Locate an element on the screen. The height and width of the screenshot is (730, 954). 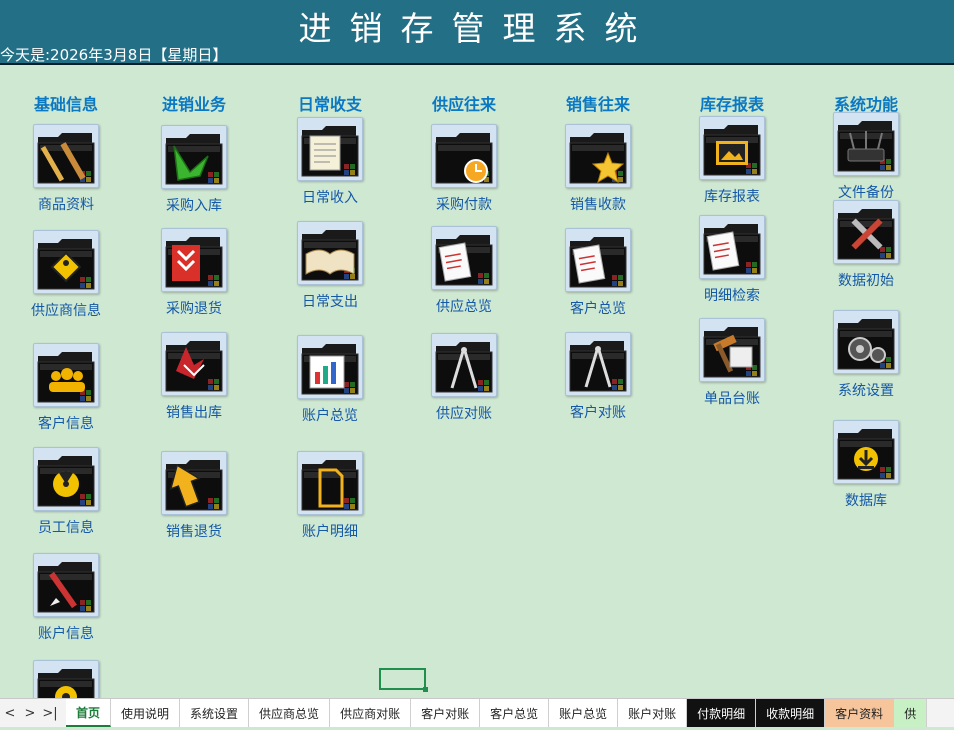
sheet-tab: 供应商总览 is located at coordinates (290, 713).